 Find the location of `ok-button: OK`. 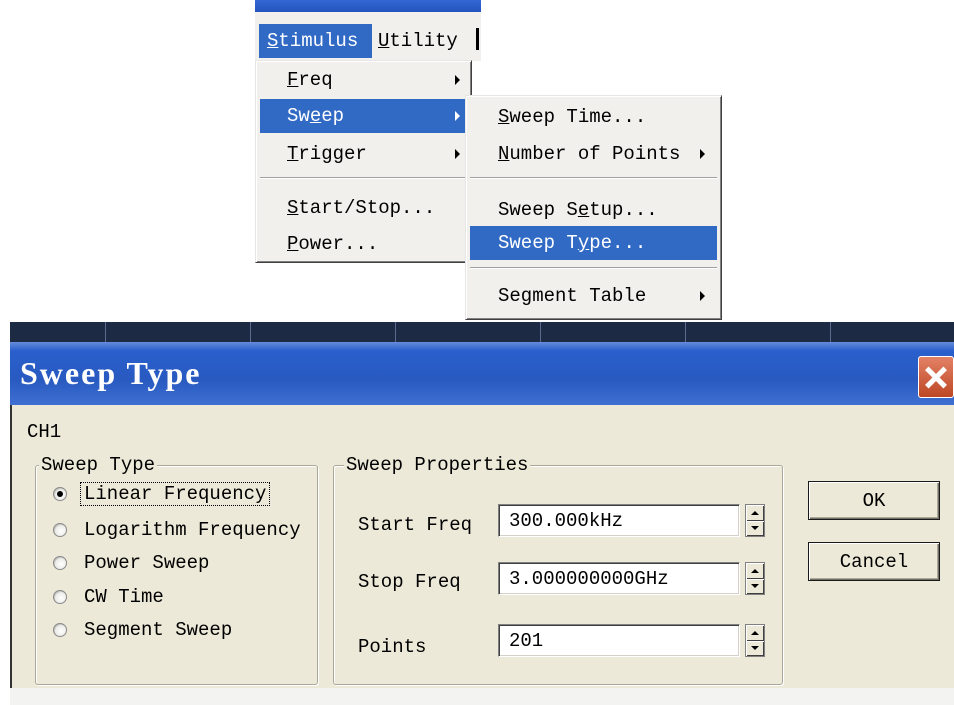

ok-button: OK is located at coordinates (874, 500).